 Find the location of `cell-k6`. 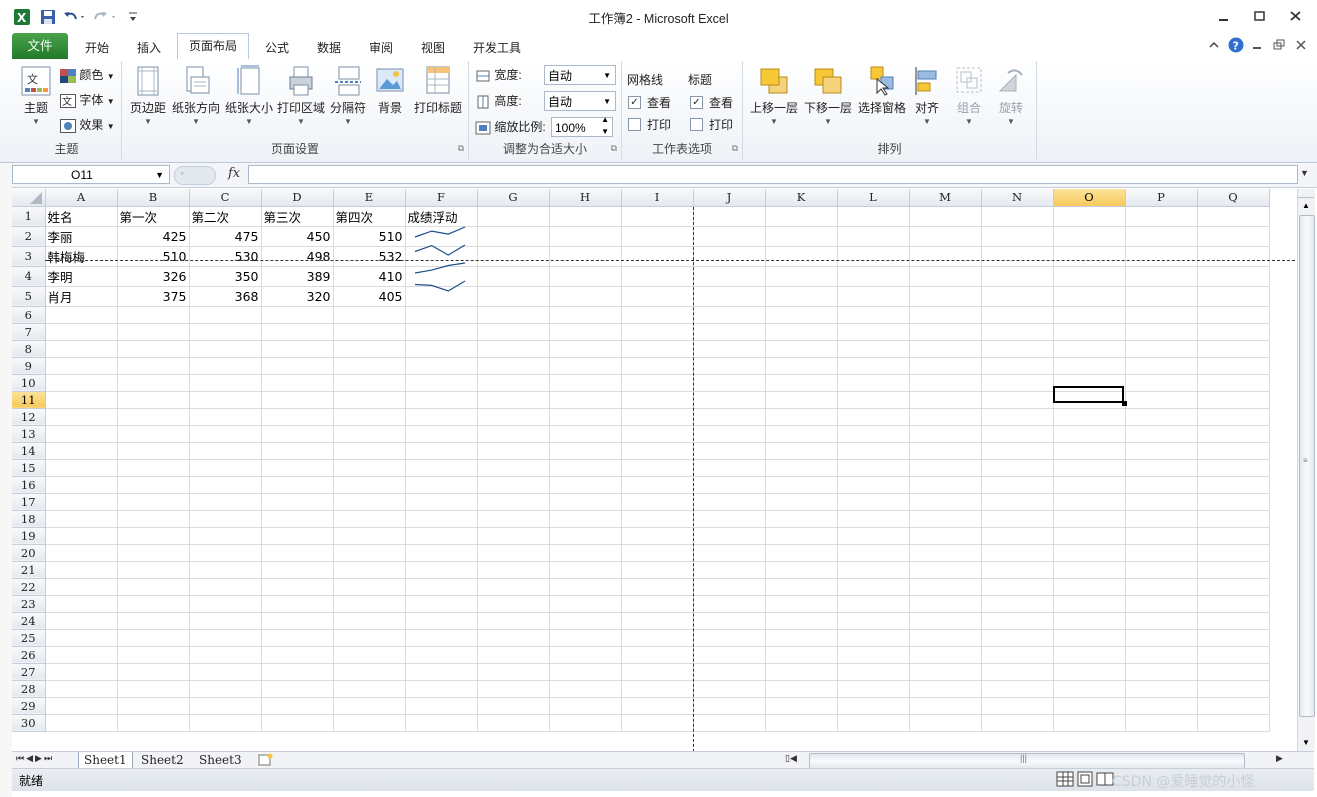

cell-k6 is located at coordinates (801, 315).